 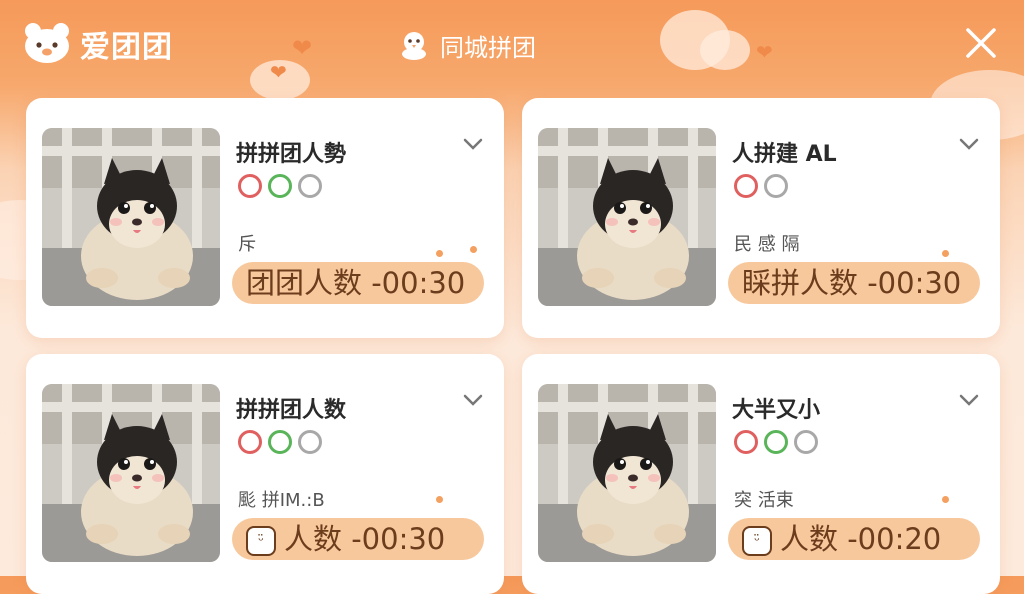 I want to click on top-bar: 爱团团 同城拼团, so click(x=512, y=43).